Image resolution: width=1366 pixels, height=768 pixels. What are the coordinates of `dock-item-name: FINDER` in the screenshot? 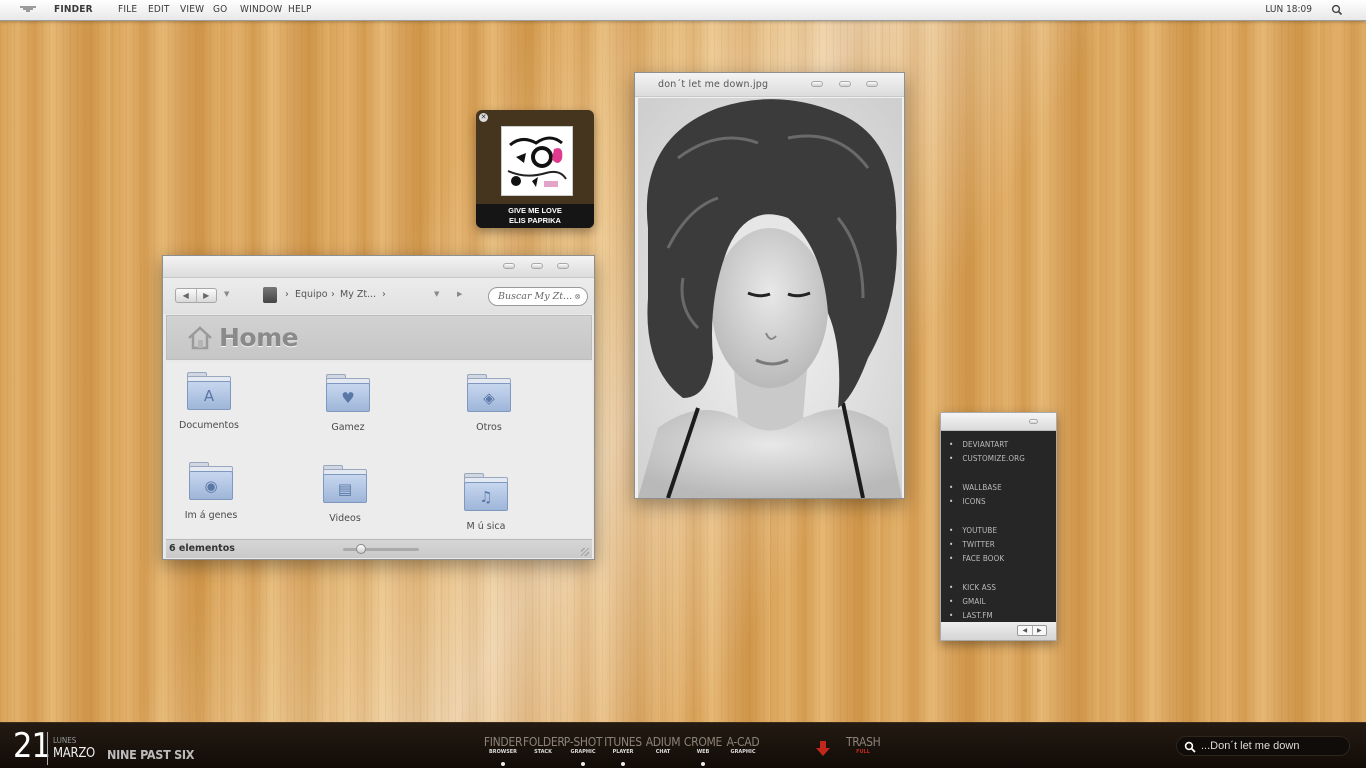 It's located at (503, 742).